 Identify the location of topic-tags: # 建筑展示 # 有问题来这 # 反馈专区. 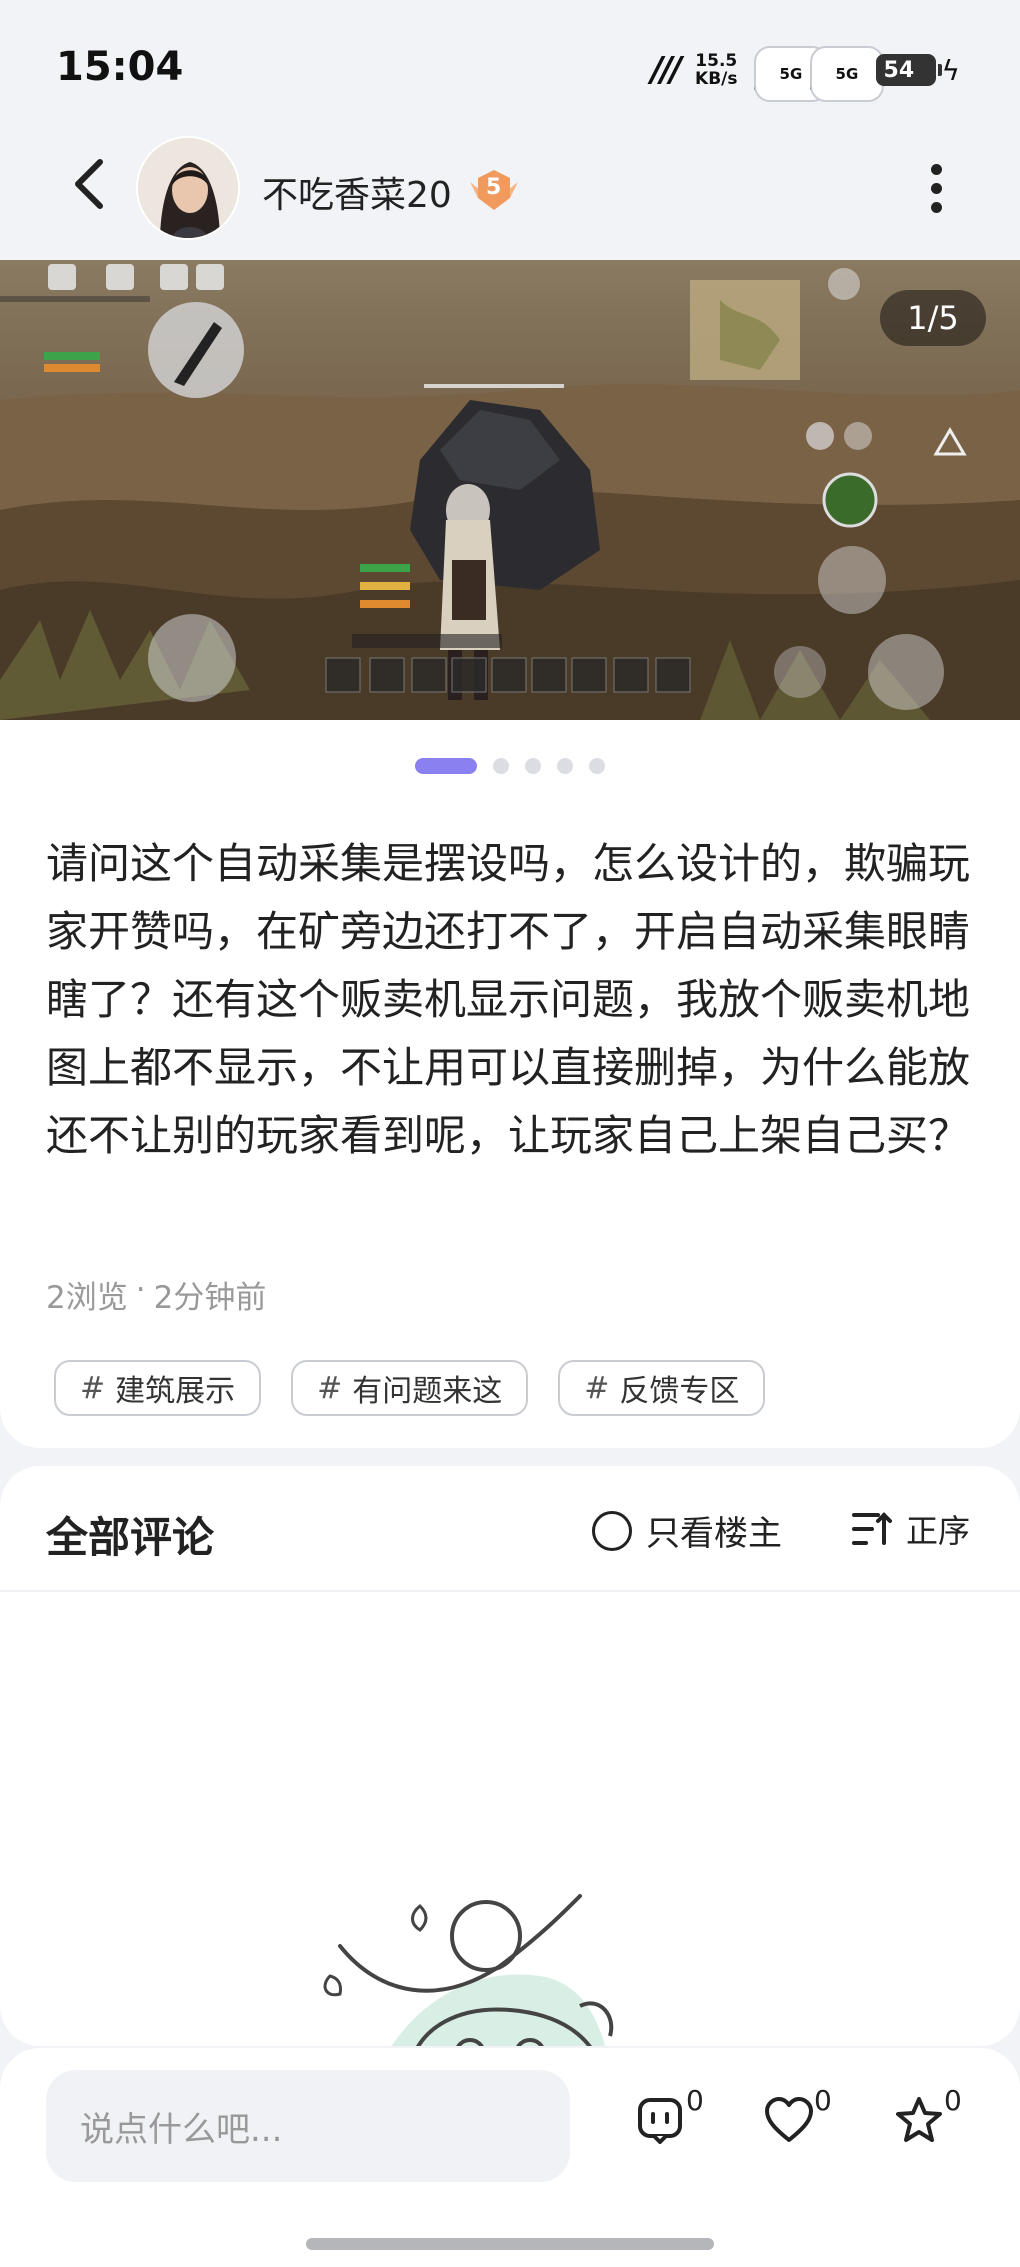
(410, 1388).